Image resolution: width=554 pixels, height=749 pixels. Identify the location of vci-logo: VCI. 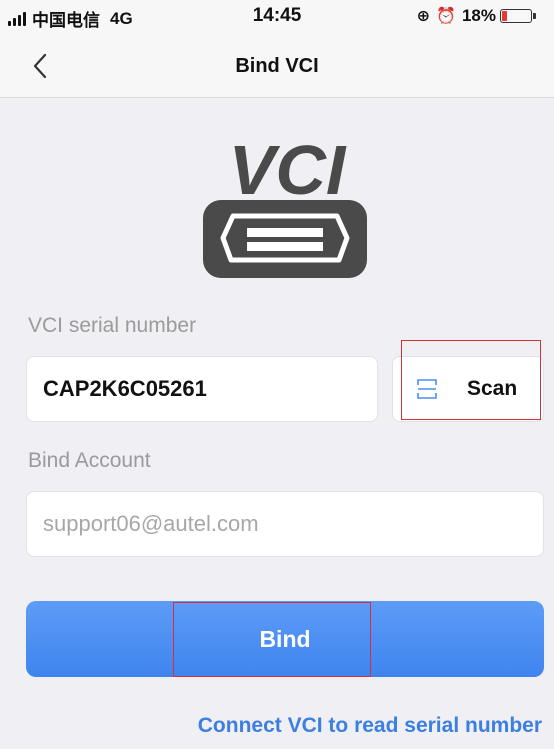
(285, 204).